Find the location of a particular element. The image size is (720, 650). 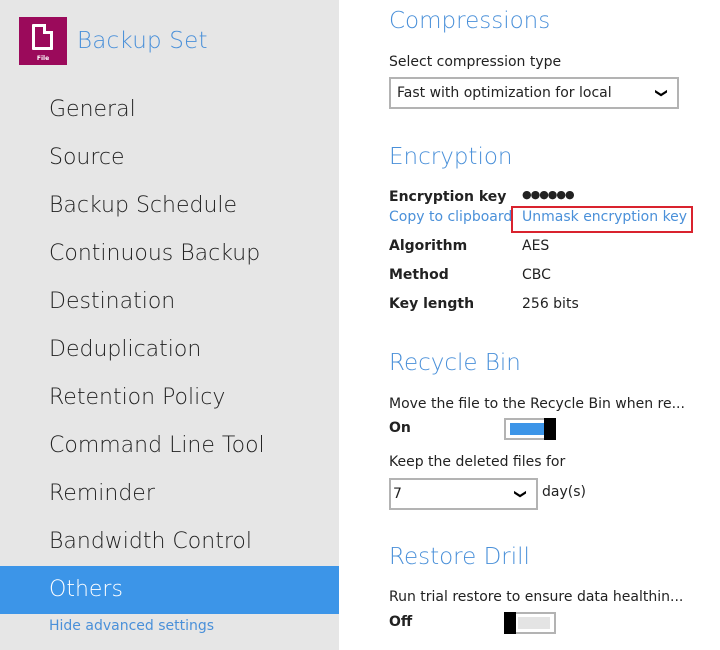

recycle-bin-state-label: On is located at coordinates (400, 428).